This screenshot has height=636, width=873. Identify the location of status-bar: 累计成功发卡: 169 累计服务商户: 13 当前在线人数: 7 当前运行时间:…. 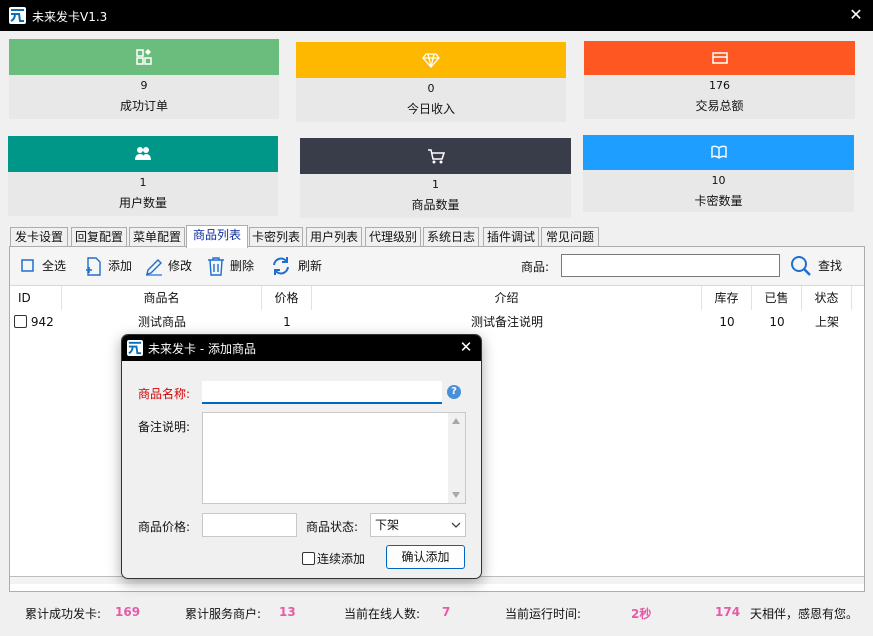
(437, 612).